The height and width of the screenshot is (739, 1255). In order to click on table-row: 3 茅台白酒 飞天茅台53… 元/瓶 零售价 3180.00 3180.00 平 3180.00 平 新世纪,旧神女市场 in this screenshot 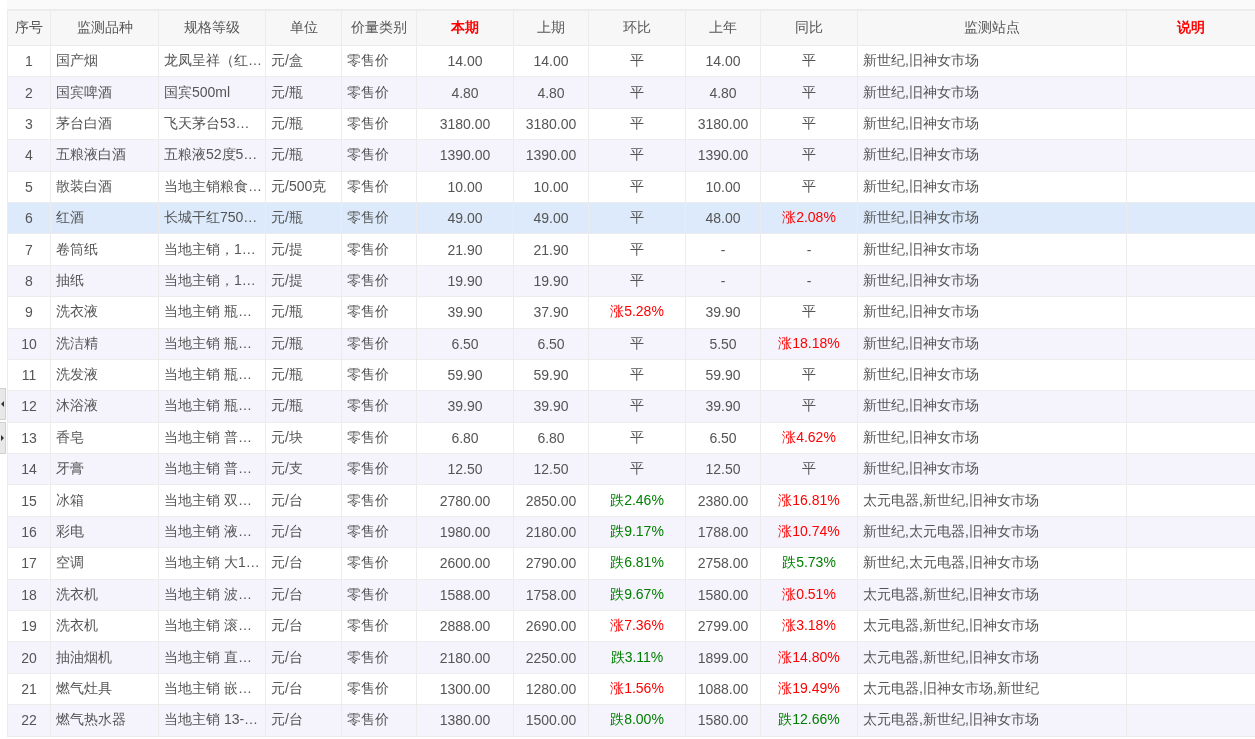, I will do `click(631, 124)`.